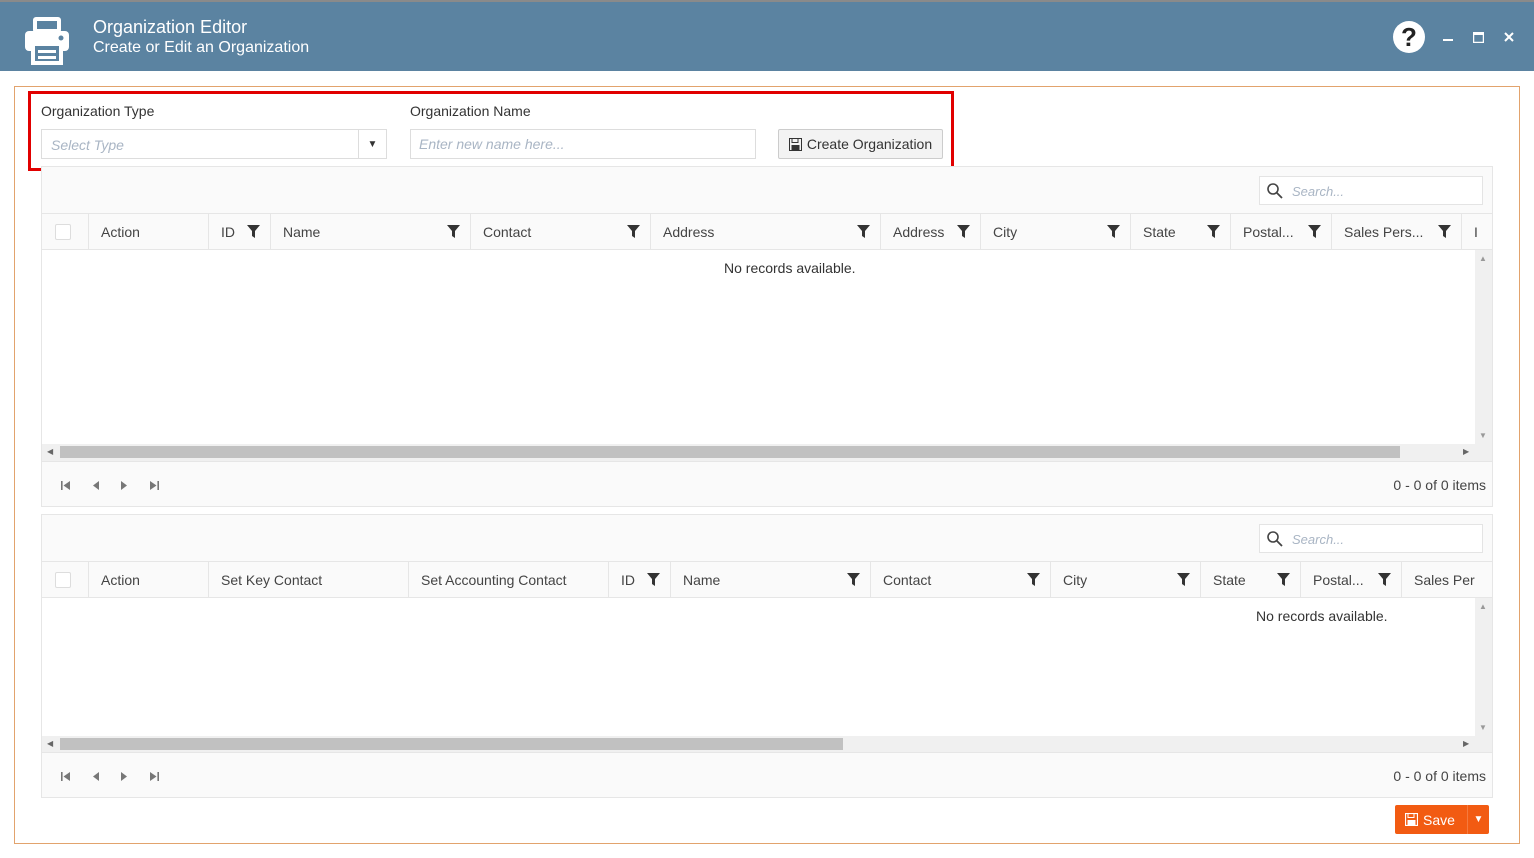 This screenshot has width=1534, height=858. Describe the element at coordinates (730, 452) in the screenshot. I see `grid1-scroll-thumb` at that location.